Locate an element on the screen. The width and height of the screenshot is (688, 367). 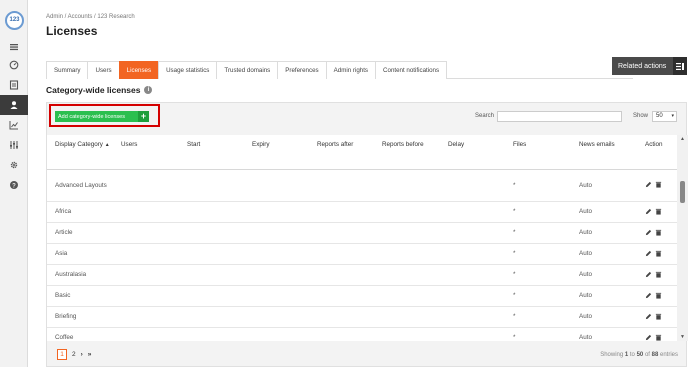
col-reports-after: Reports after is located at coordinates (341, 152).